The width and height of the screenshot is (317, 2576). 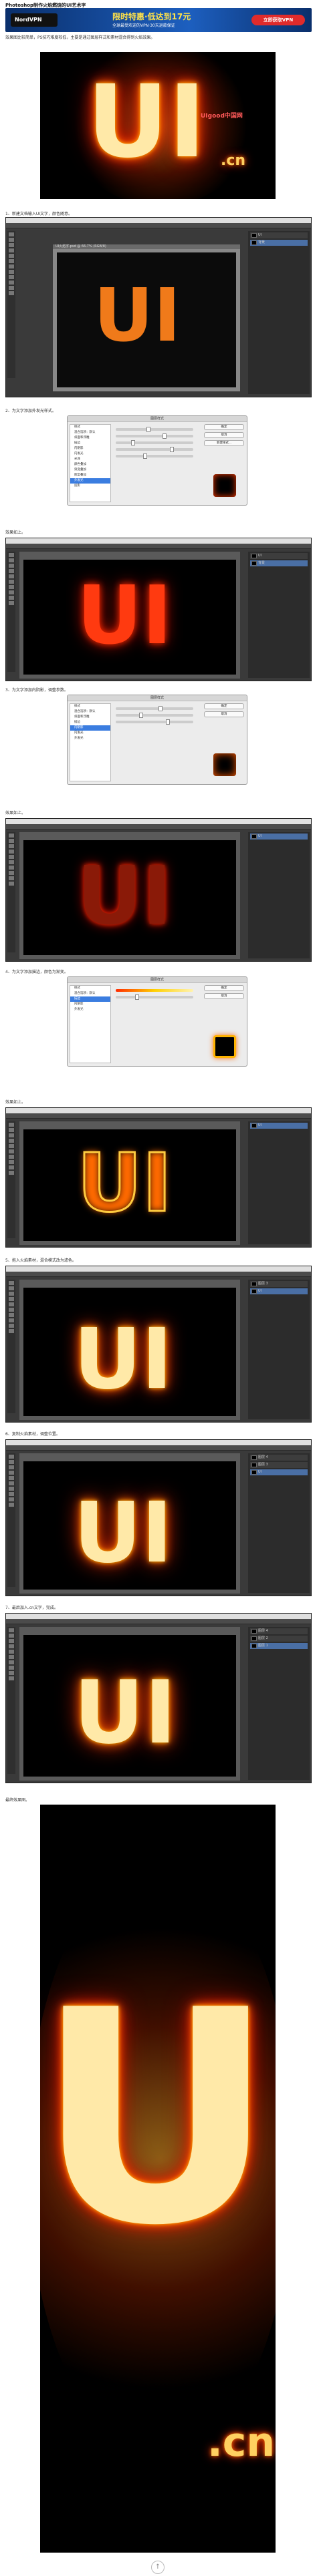 I want to click on style-preview, so click(x=224, y=485).